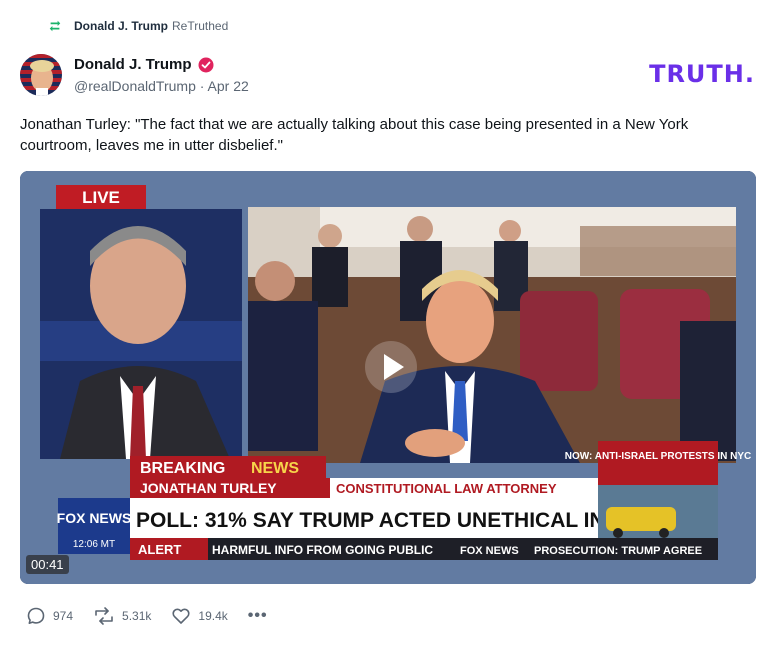 This screenshot has width=777, height=647. I want to click on retruth-count: 5.31k, so click(137, 616).